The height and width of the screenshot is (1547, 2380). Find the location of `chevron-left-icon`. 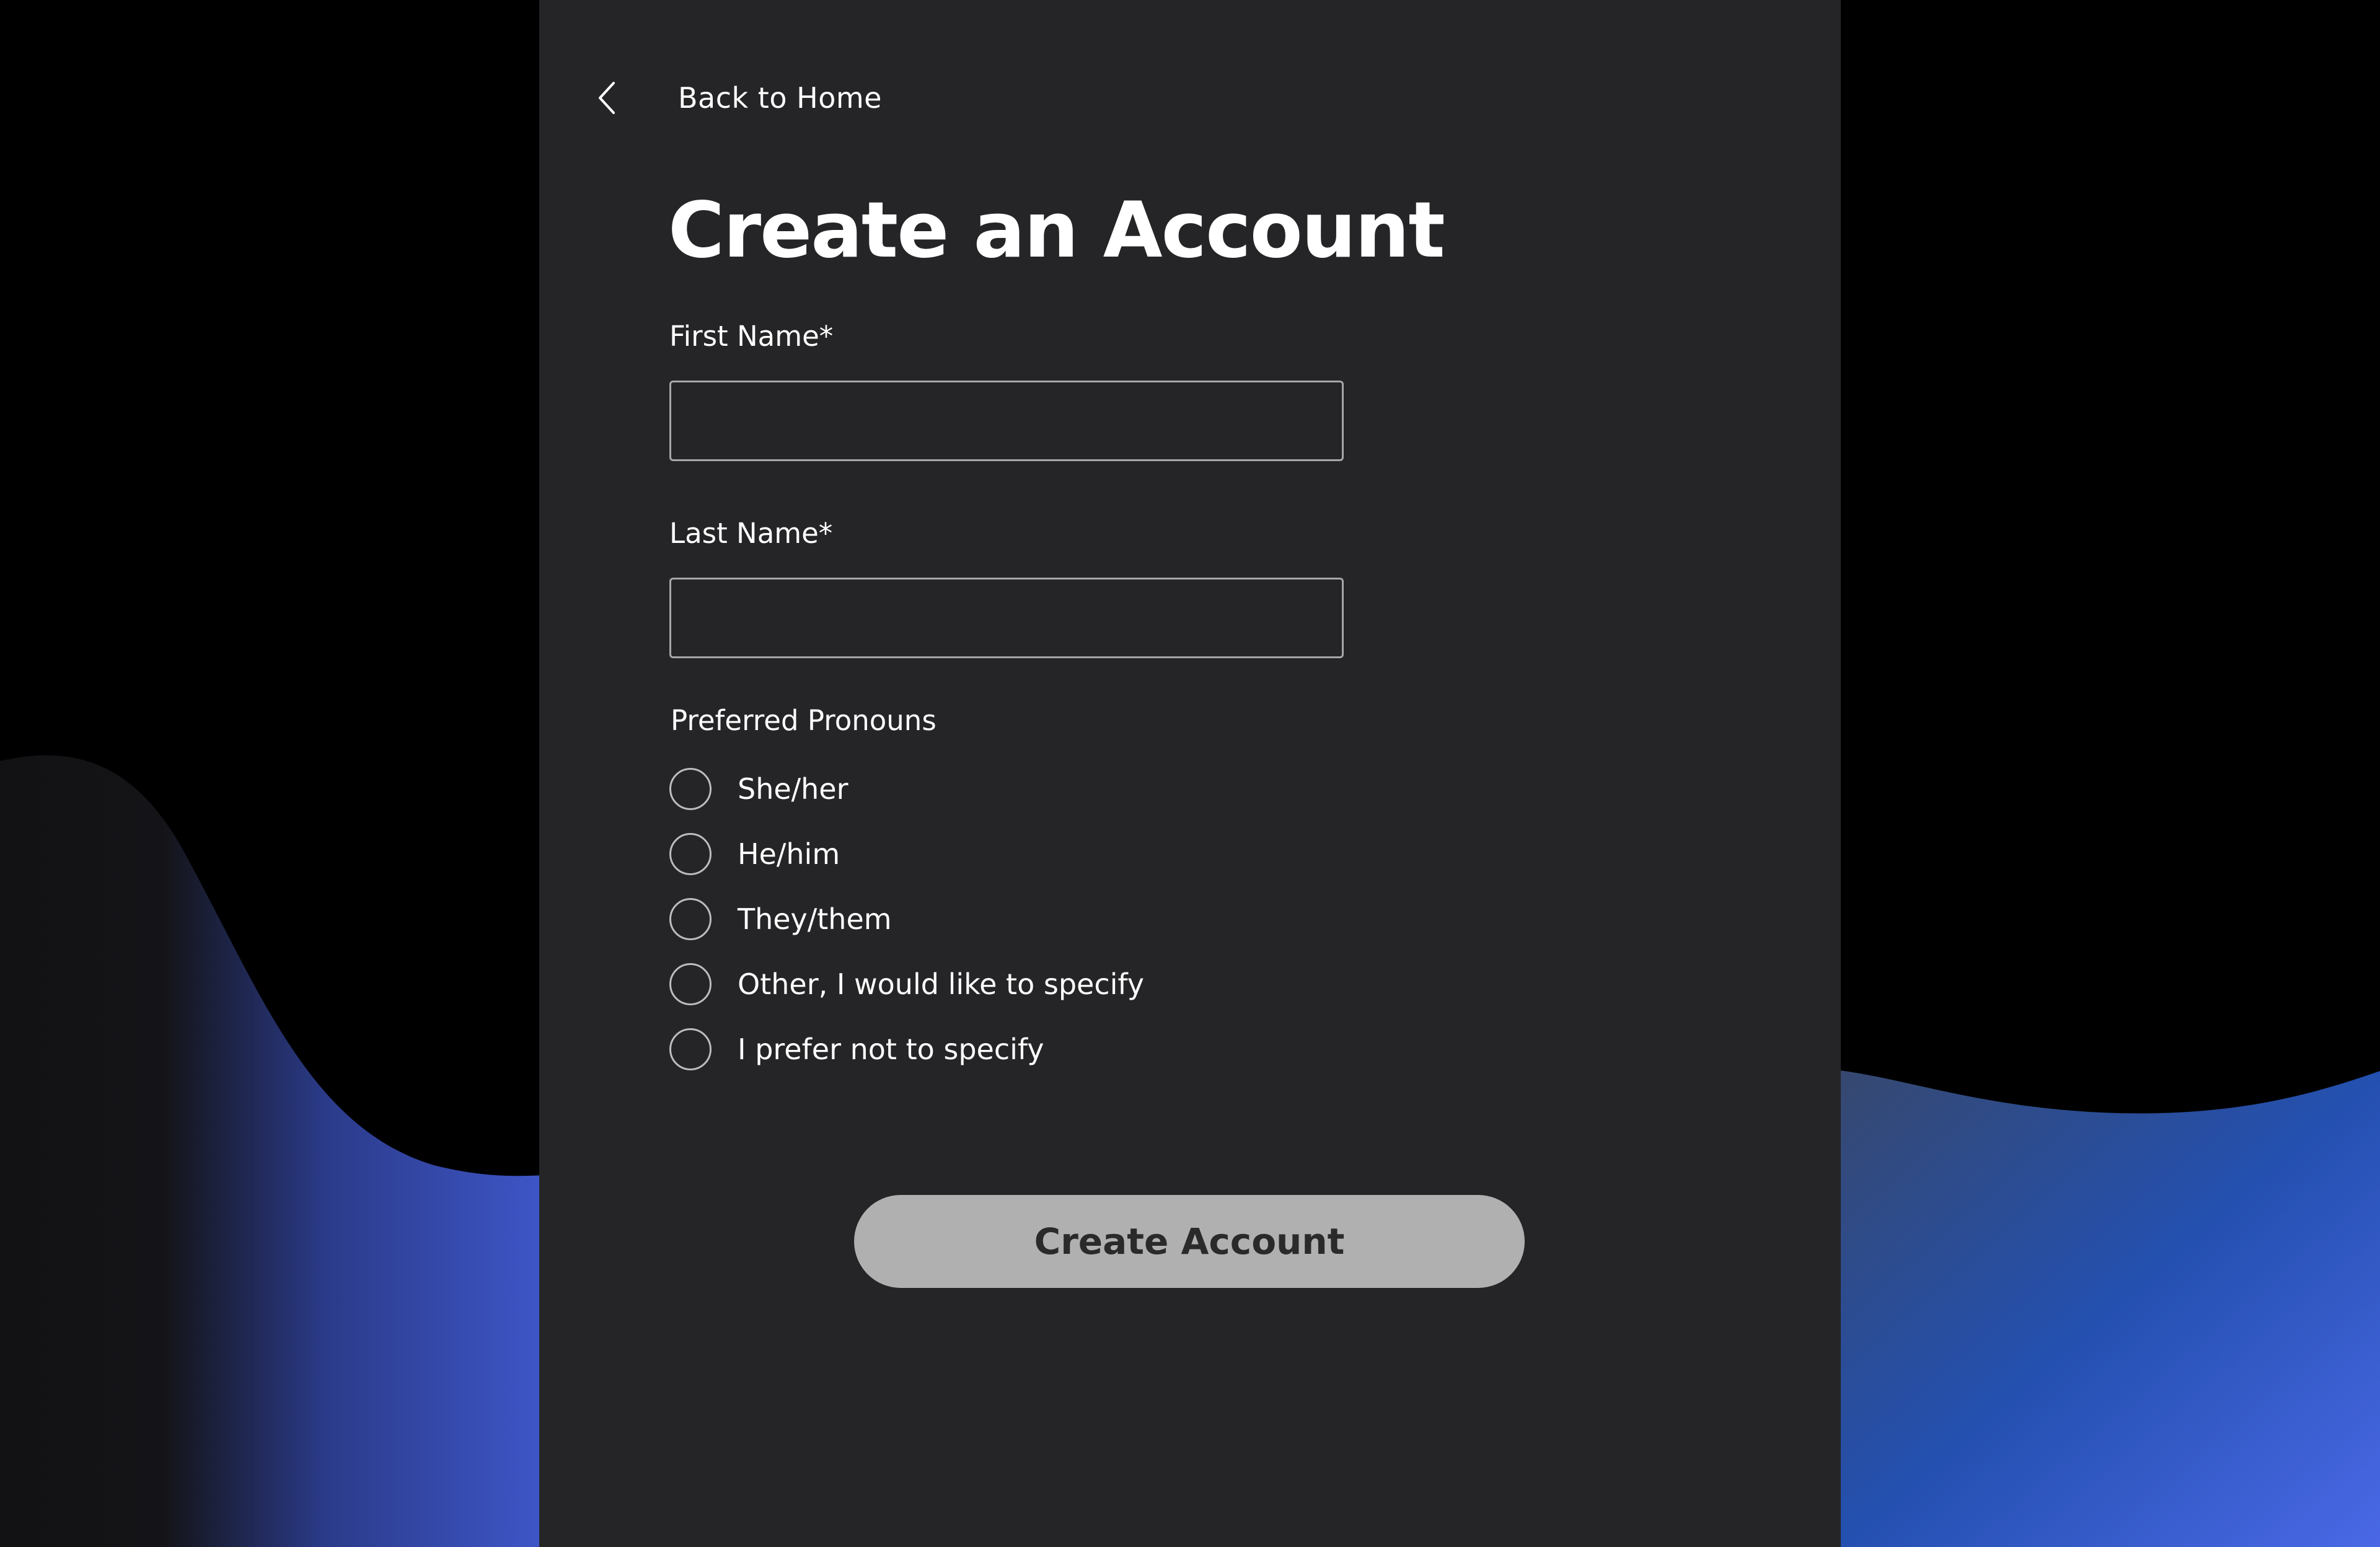

chevron-left-icon is located at coordinates (607, 98).